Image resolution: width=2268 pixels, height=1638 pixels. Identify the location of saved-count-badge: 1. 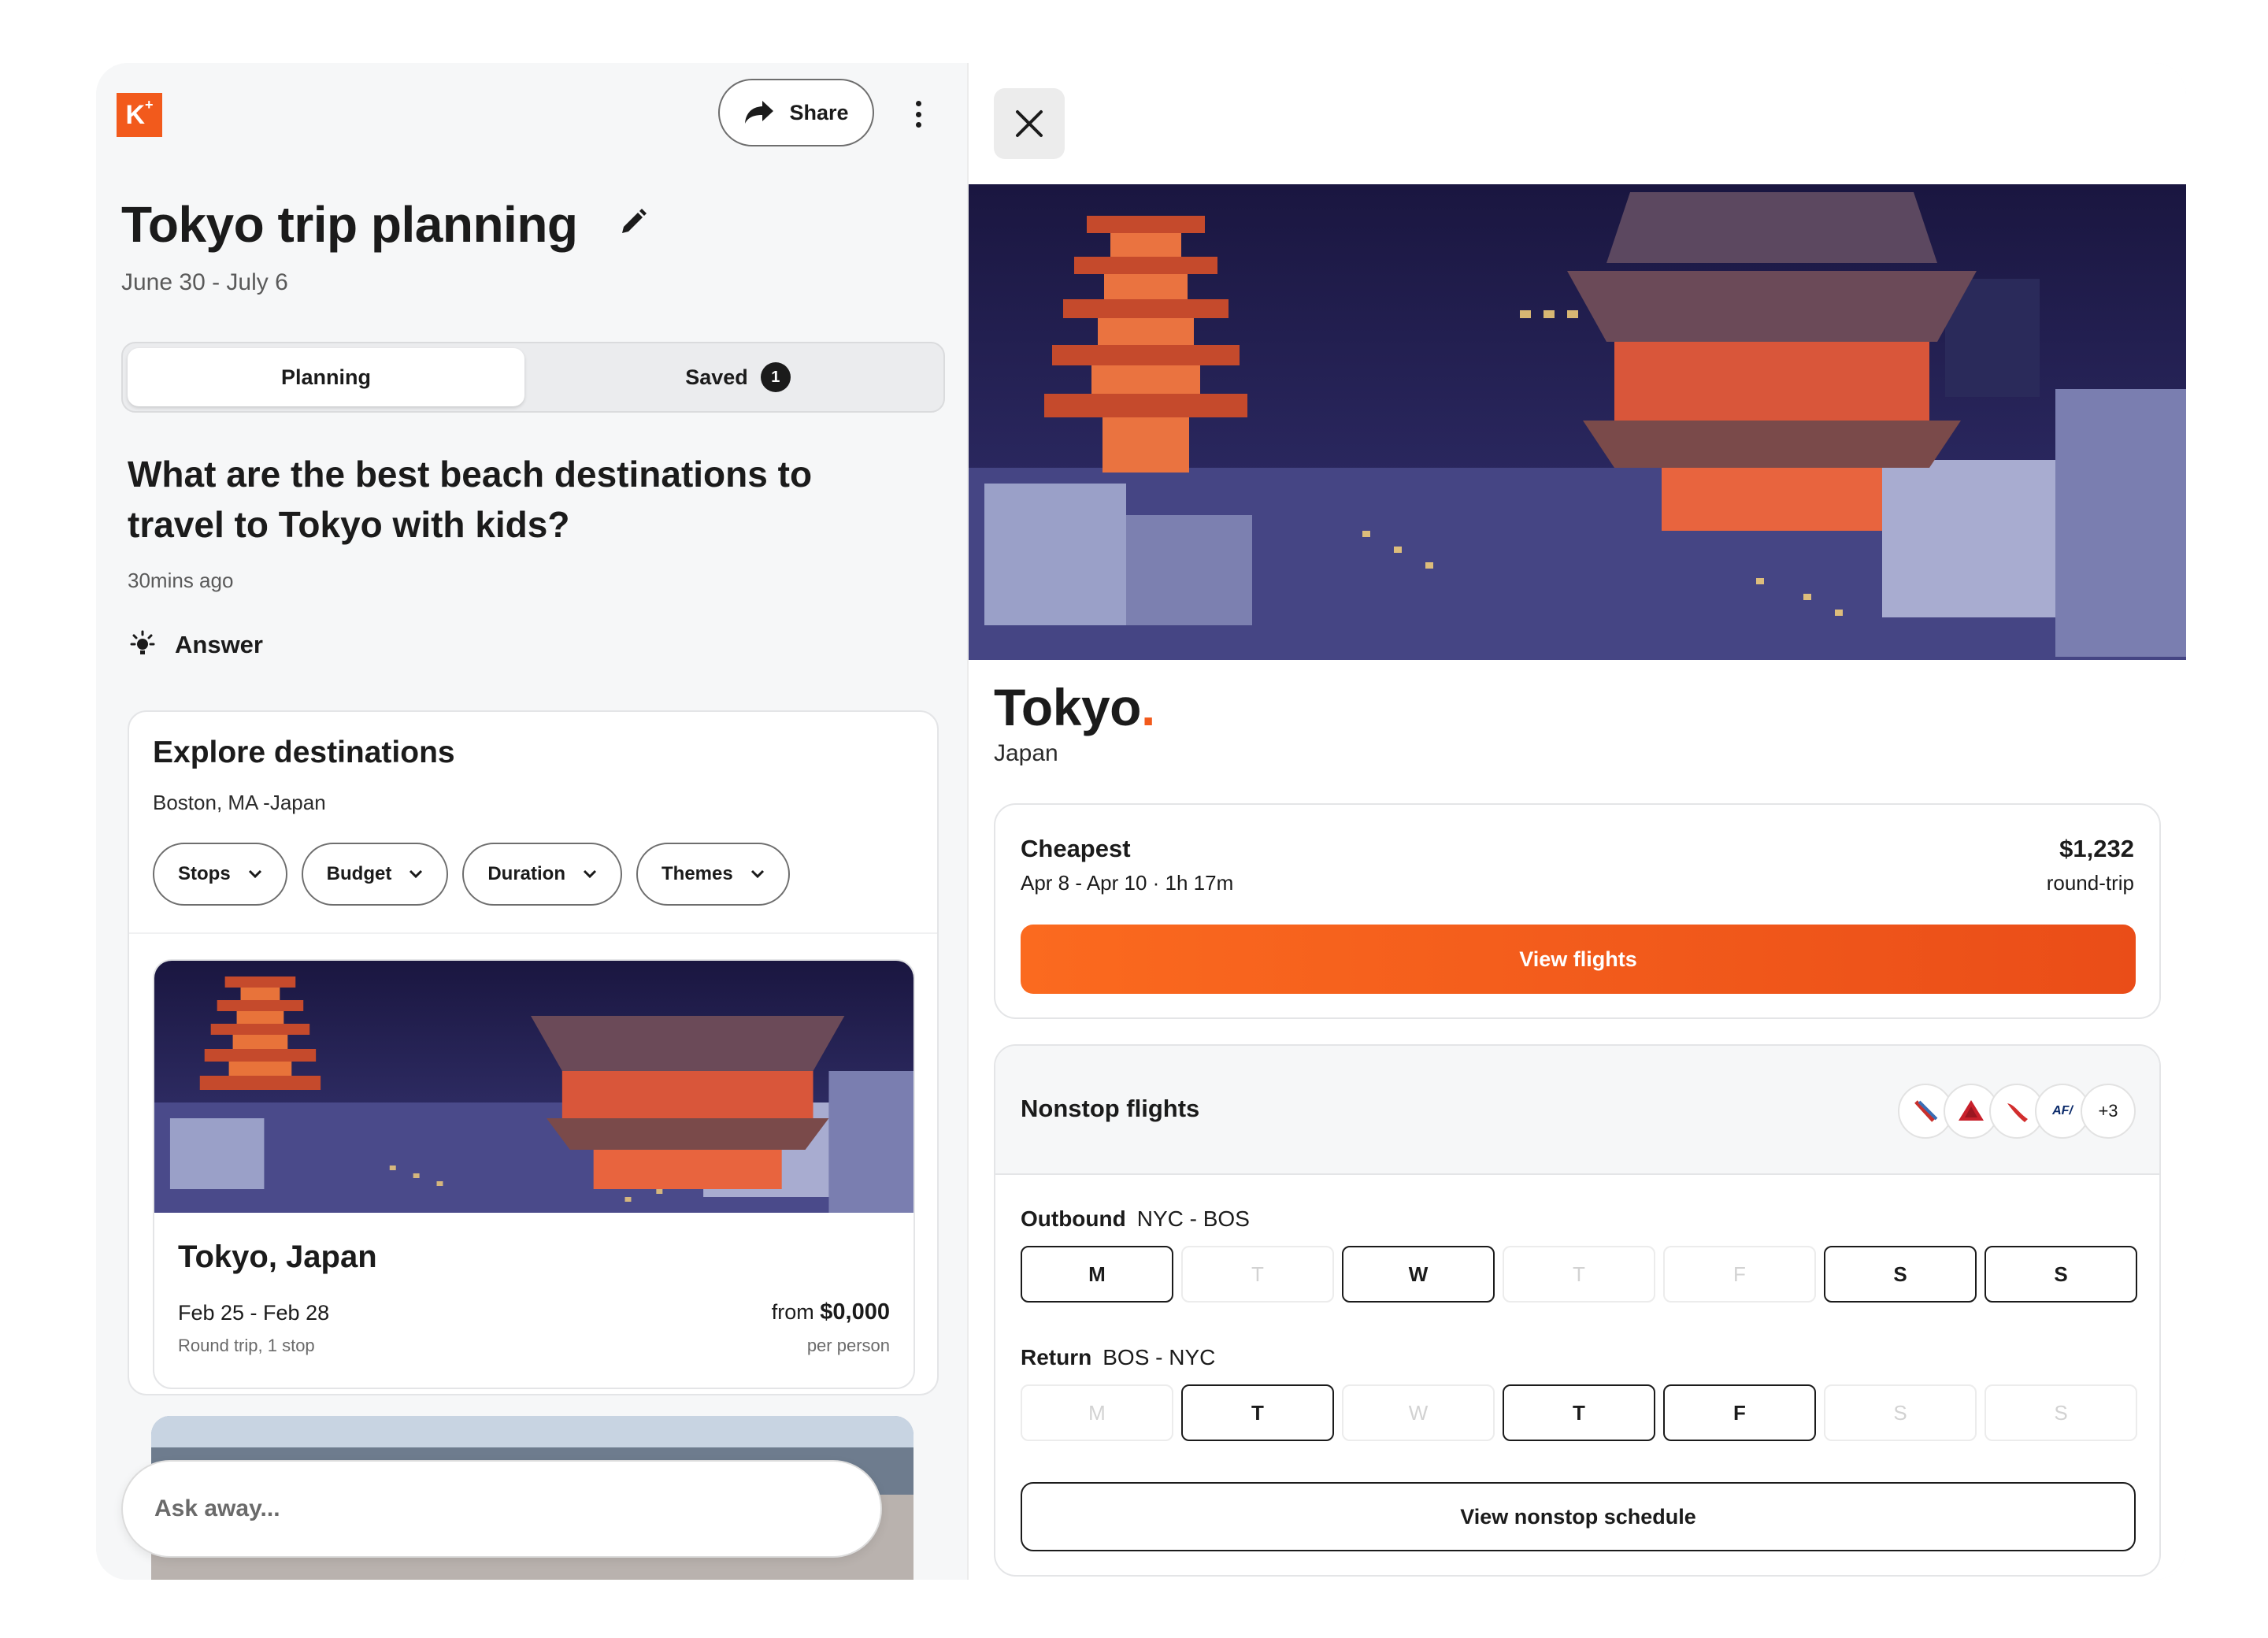
(775, 377).